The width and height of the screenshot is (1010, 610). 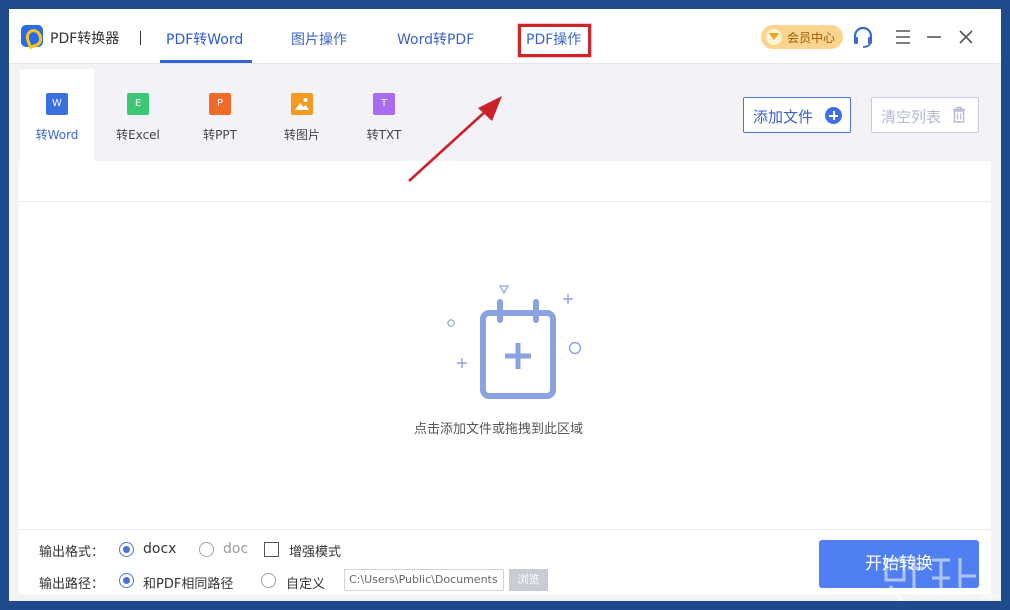 I want to click on vip-center-button: 会员中心, so click(x=802, y=37).